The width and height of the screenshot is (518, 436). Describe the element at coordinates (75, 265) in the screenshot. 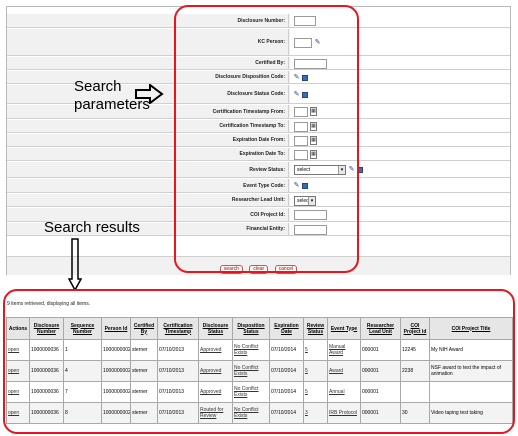

I see `arrow-down-icon` at that location.